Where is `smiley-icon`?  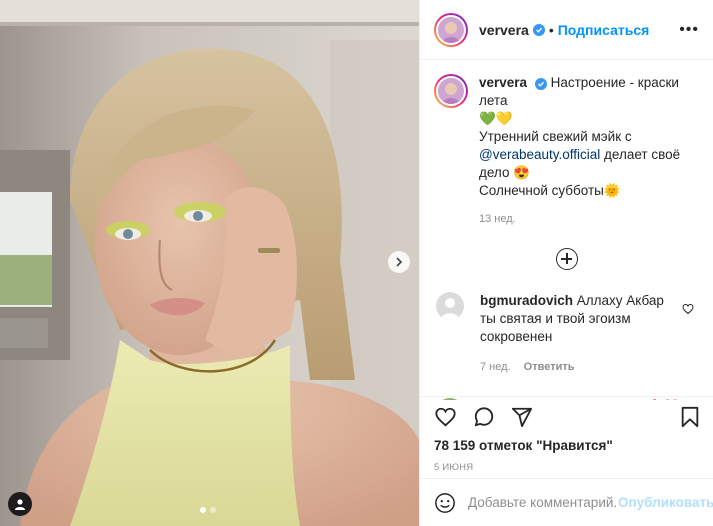
smiley-icon is located at coordinates (445, 503).